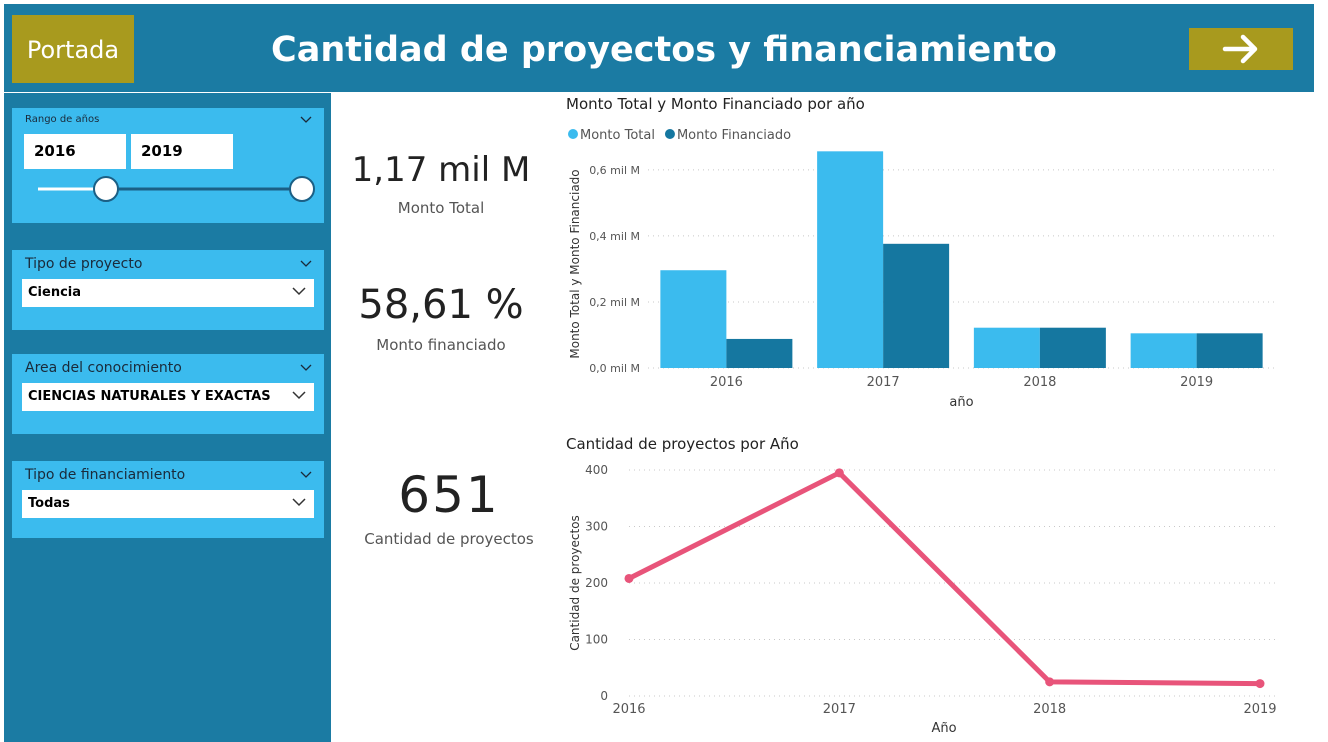 This screenshot has height=742, width=1328. What do you see at coordinates (614, 302) in the screenshot?
I see `y-tick-label: 0,2 mil M` at bounding box center [614, 302].